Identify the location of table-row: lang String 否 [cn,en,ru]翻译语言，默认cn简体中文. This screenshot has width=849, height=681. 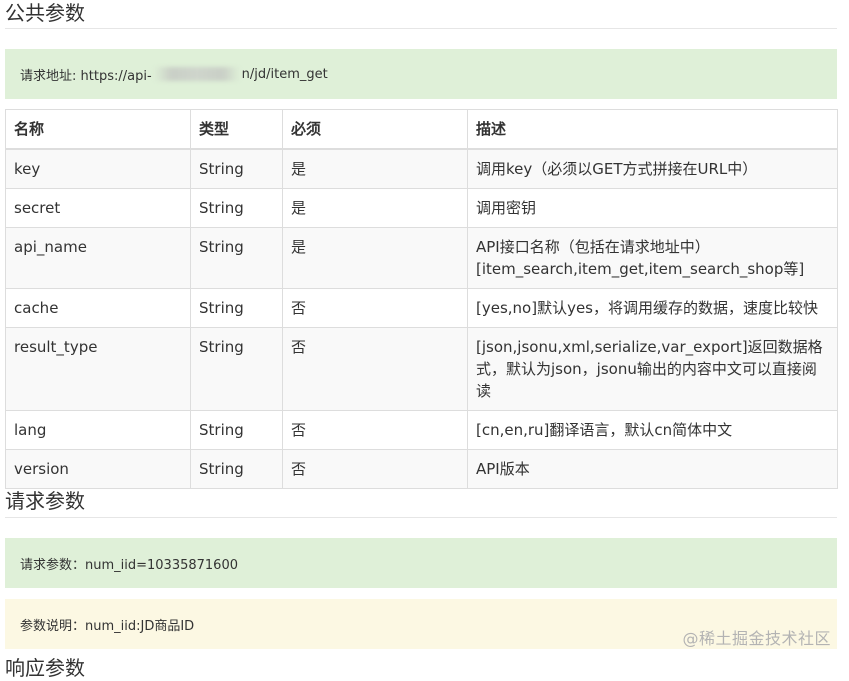
(421, 430).